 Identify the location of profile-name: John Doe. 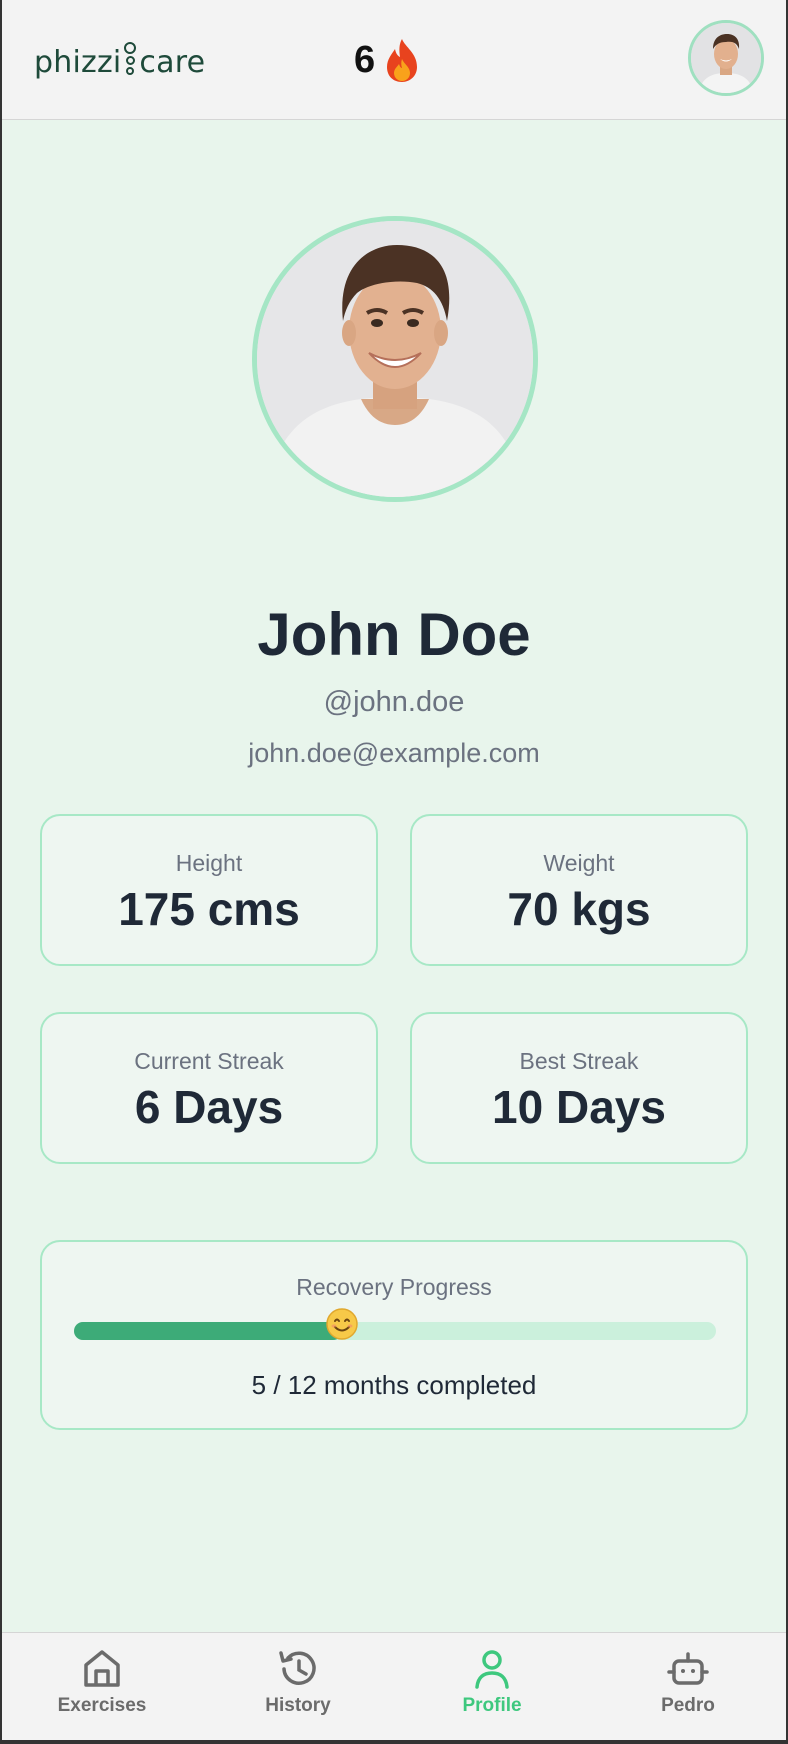
(394, 634).